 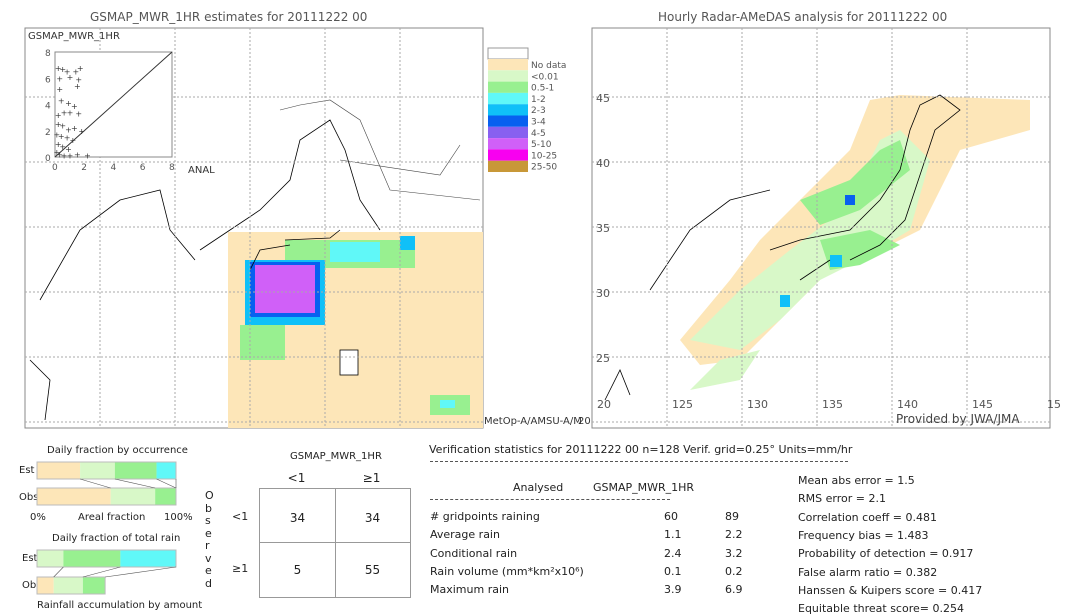 What do you see at coordinates (538, 134) in the screenshot?
I see `legend-label: 4-5` at bounding box center [538, 134].